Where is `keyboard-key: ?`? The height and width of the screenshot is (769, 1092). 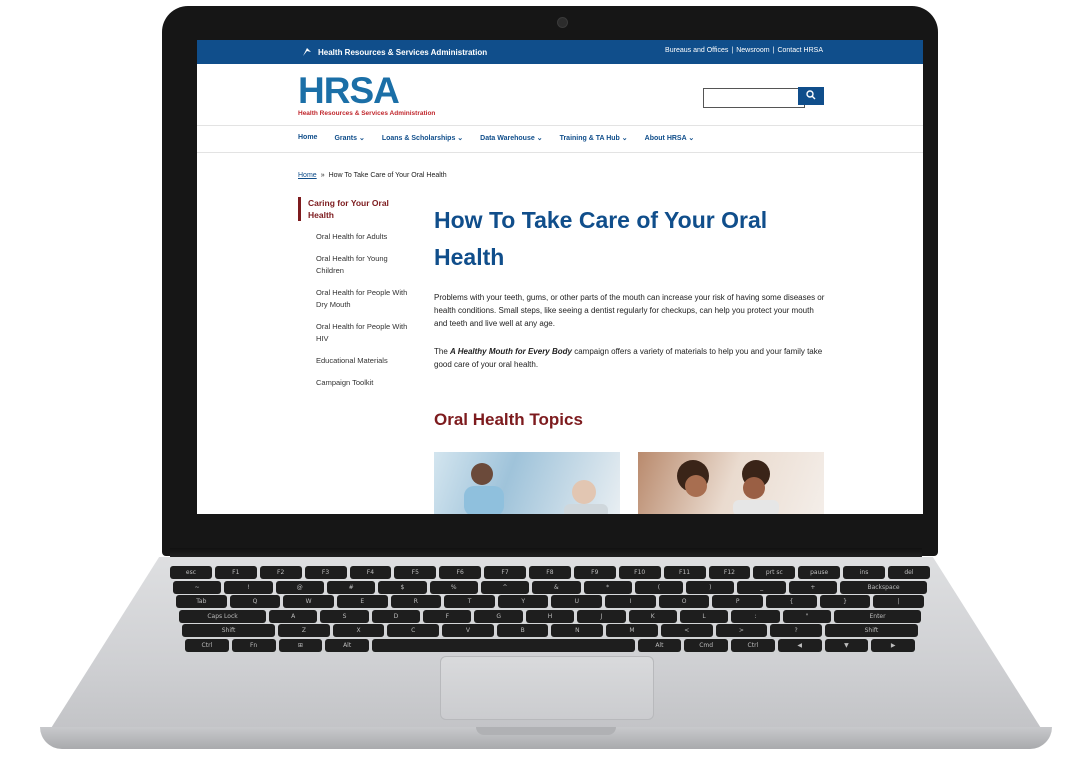 keyboard-key: ? is located at coordinates (796, 630).